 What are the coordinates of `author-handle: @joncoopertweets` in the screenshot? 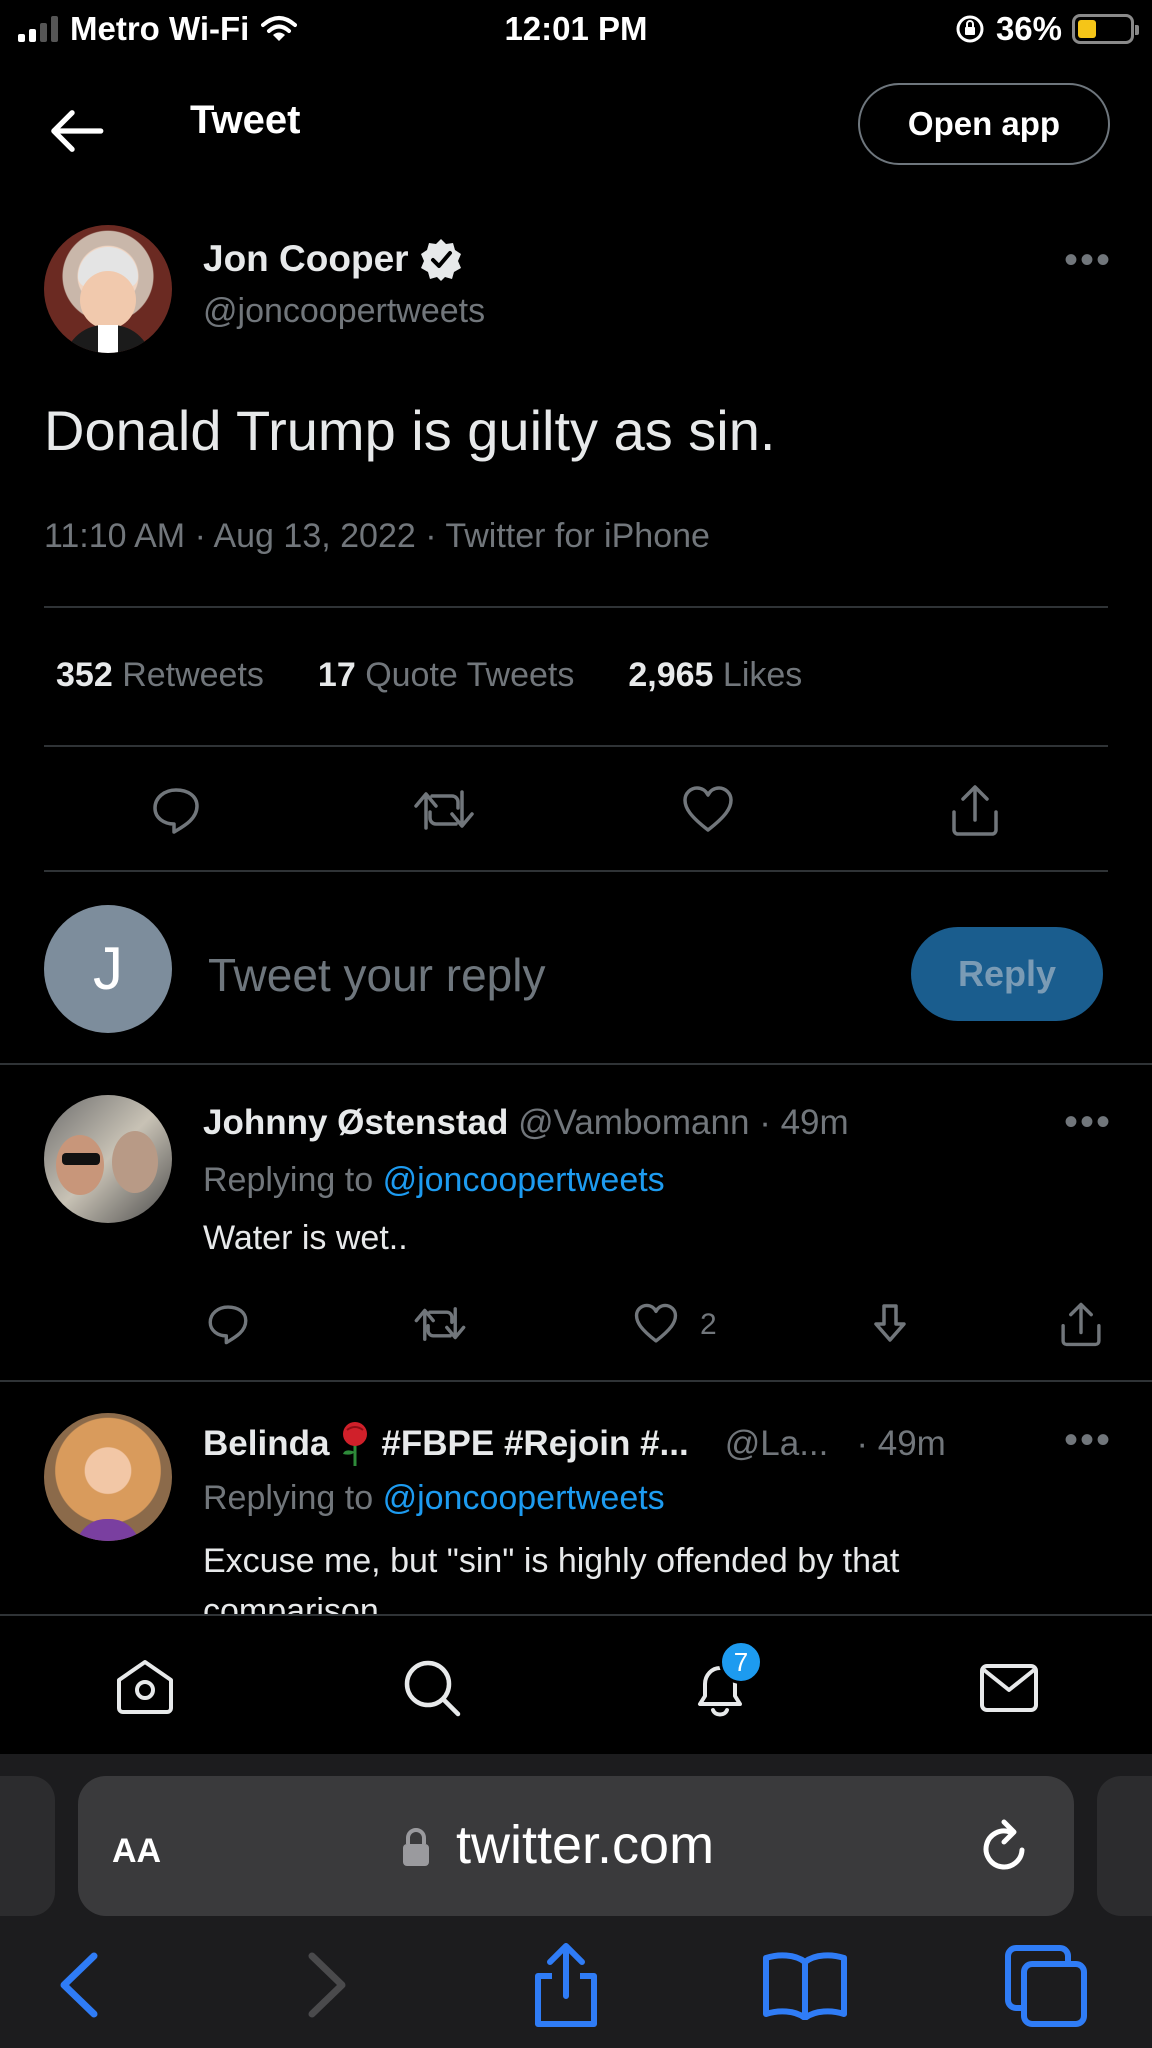 It's located at (344, 311).